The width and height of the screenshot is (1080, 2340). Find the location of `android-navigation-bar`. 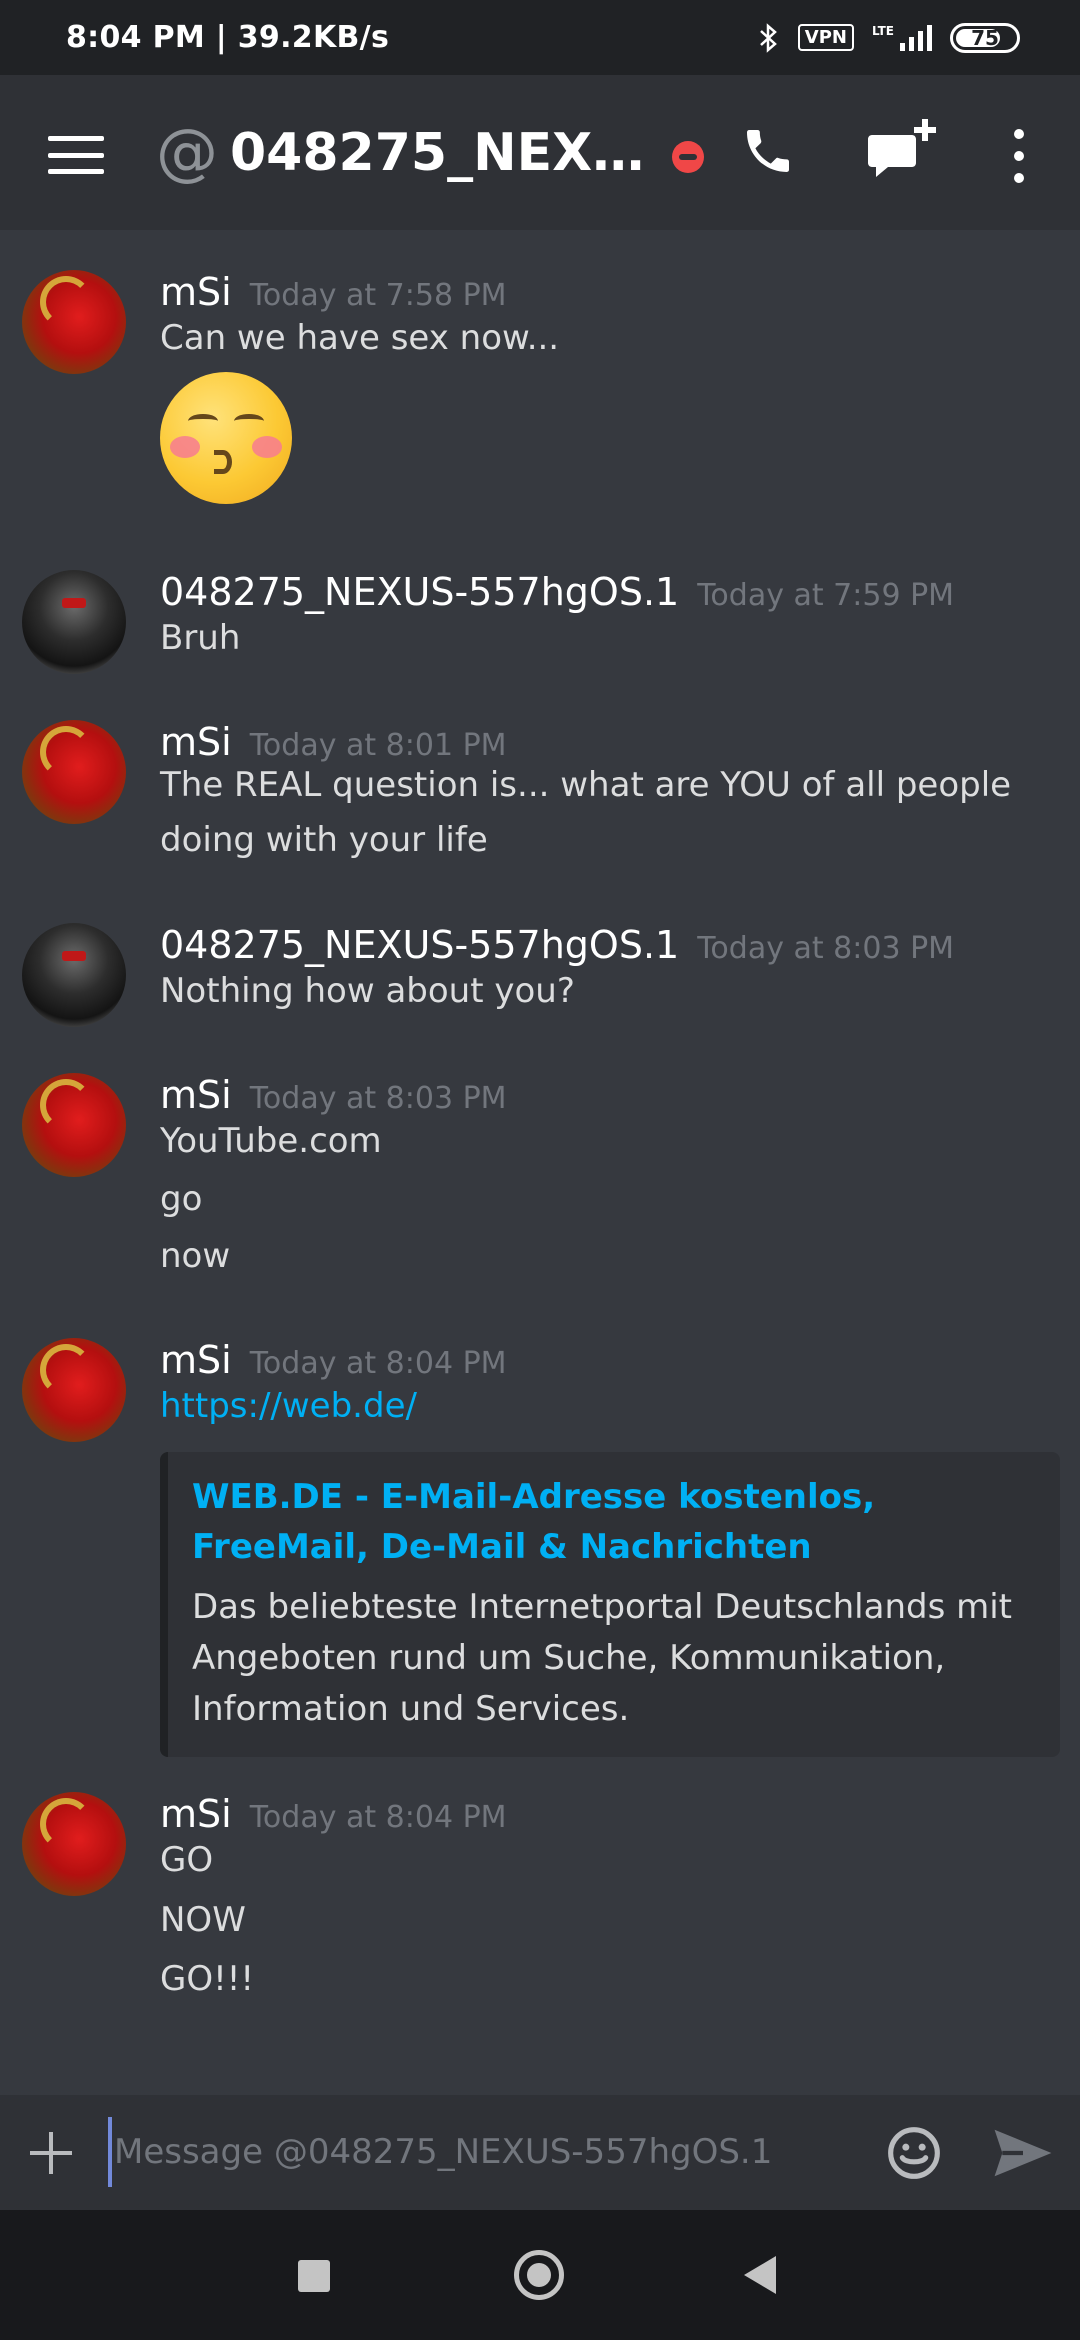

android-navigation-bar is located at coordinates (540, 2275).